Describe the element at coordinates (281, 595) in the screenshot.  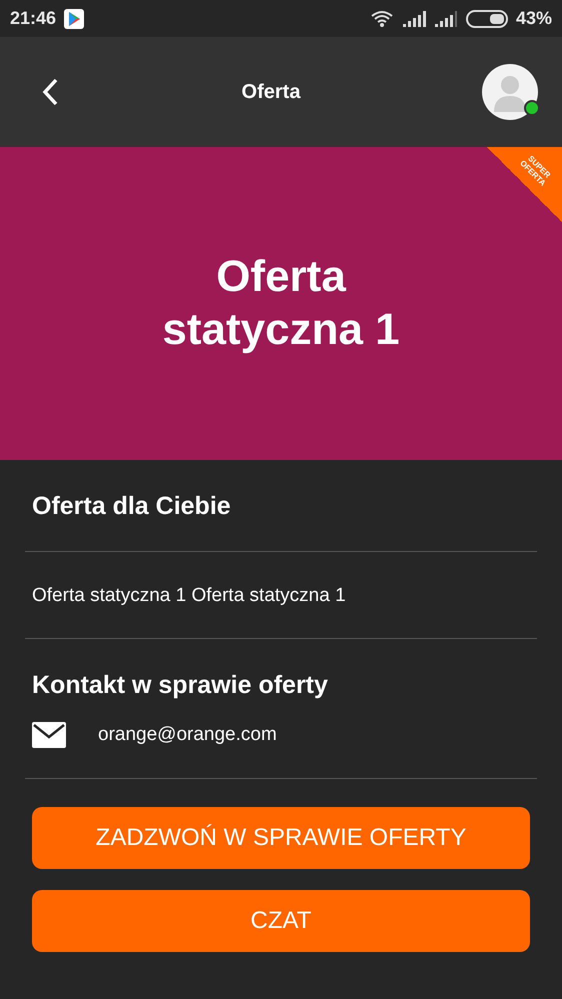
I see `offer-description: Oferta statyczna 1 Oferta statyczna 1` at that location.